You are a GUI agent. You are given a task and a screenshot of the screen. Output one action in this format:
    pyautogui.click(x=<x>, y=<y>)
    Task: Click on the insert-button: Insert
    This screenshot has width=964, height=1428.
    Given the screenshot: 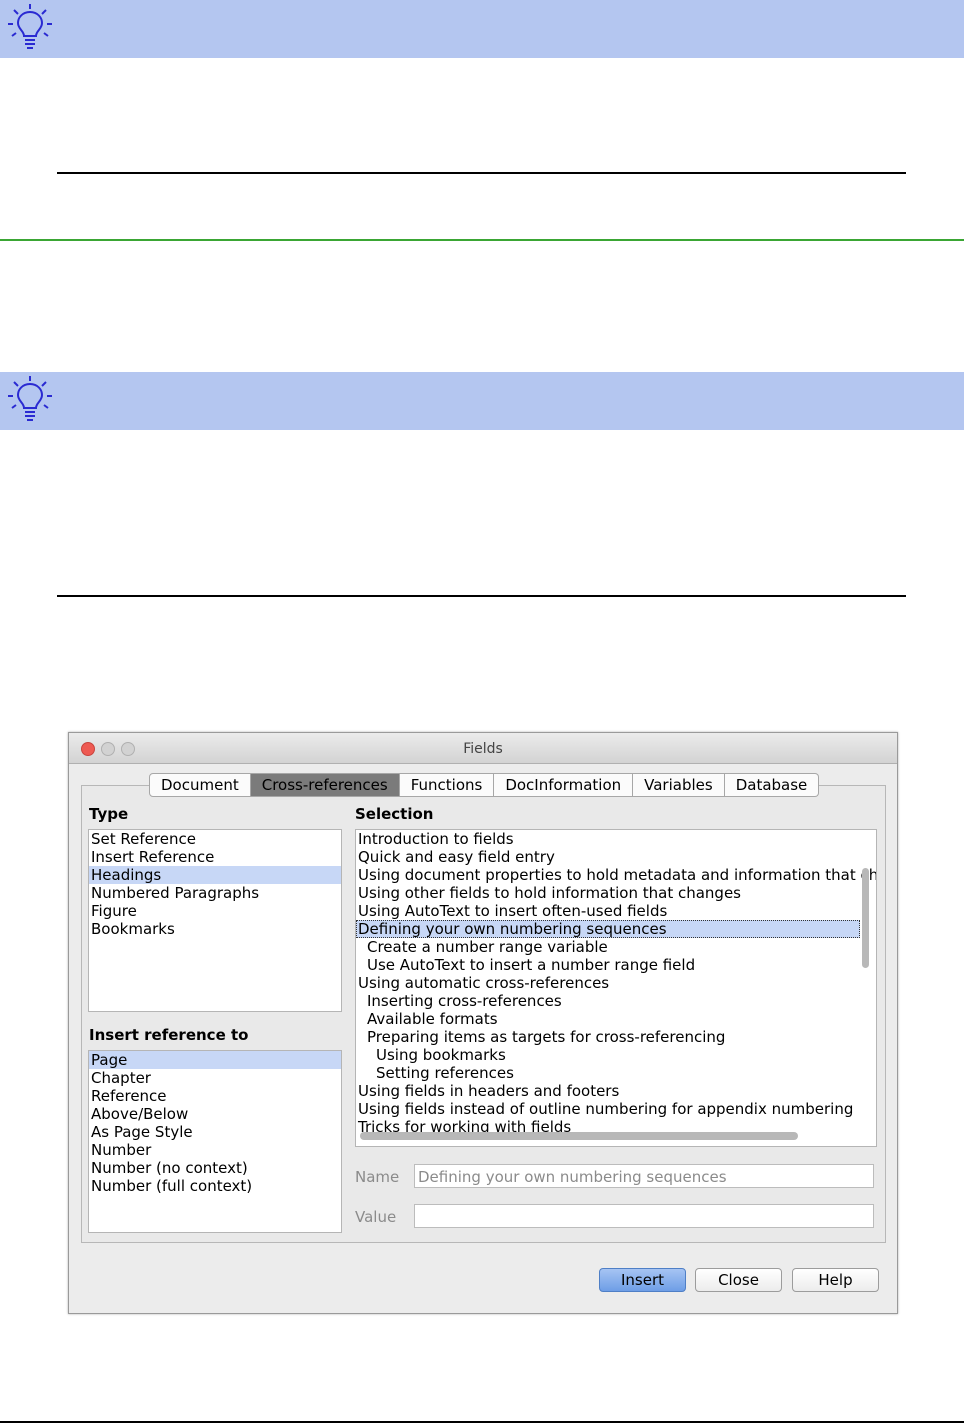 What is the action you would take?
    pyautogui.click(x=642, y=1280)
    